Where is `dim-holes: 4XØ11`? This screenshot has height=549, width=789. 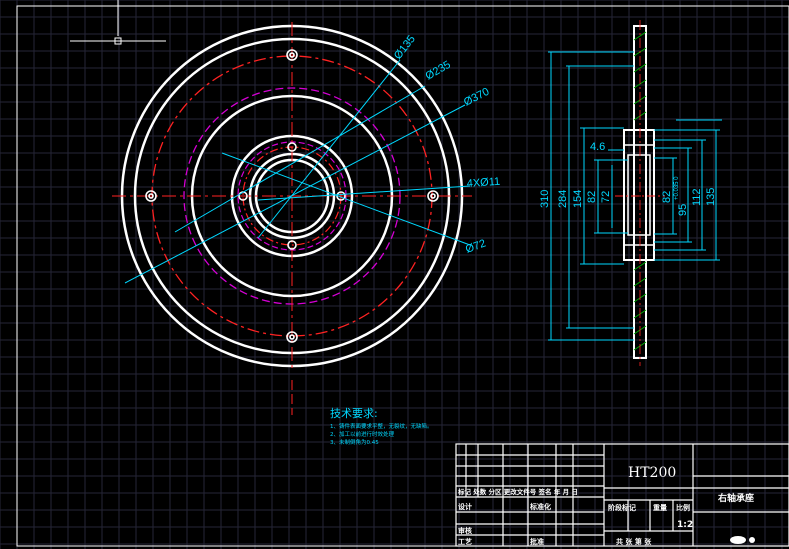 dim-holes: 4XØ11 is located at coordinates (483, 183).